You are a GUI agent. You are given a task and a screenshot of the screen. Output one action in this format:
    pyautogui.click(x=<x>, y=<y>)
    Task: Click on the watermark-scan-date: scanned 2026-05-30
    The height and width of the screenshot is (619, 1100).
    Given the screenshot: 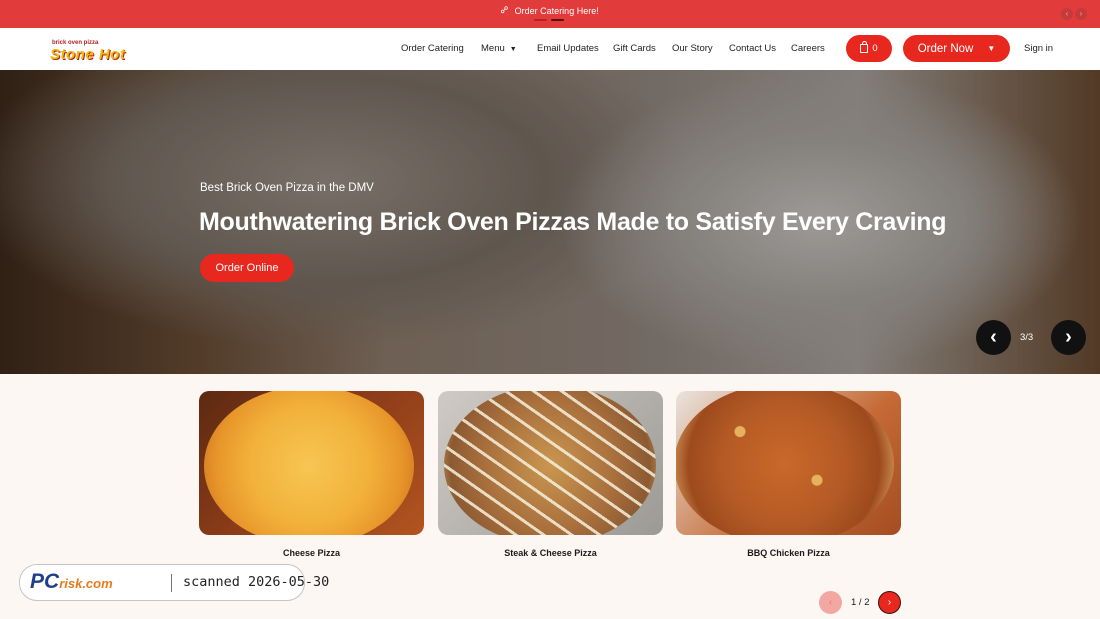 What is the action you would take?
    pyautogui.click(x=256, y=582)
    